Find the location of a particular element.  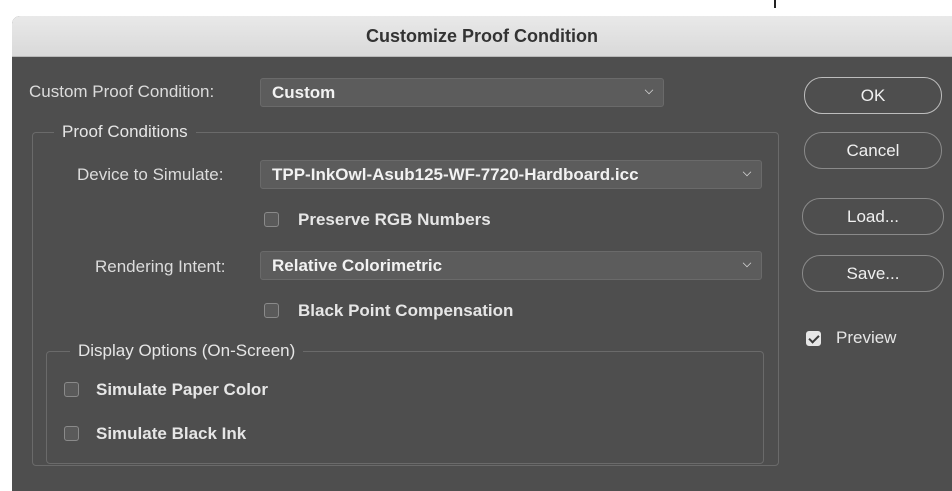

device-to-simulate-value: TPP-InkOwl-Asub125-WF-7720-Hardboard.icc is located at coordinates (455, 174).